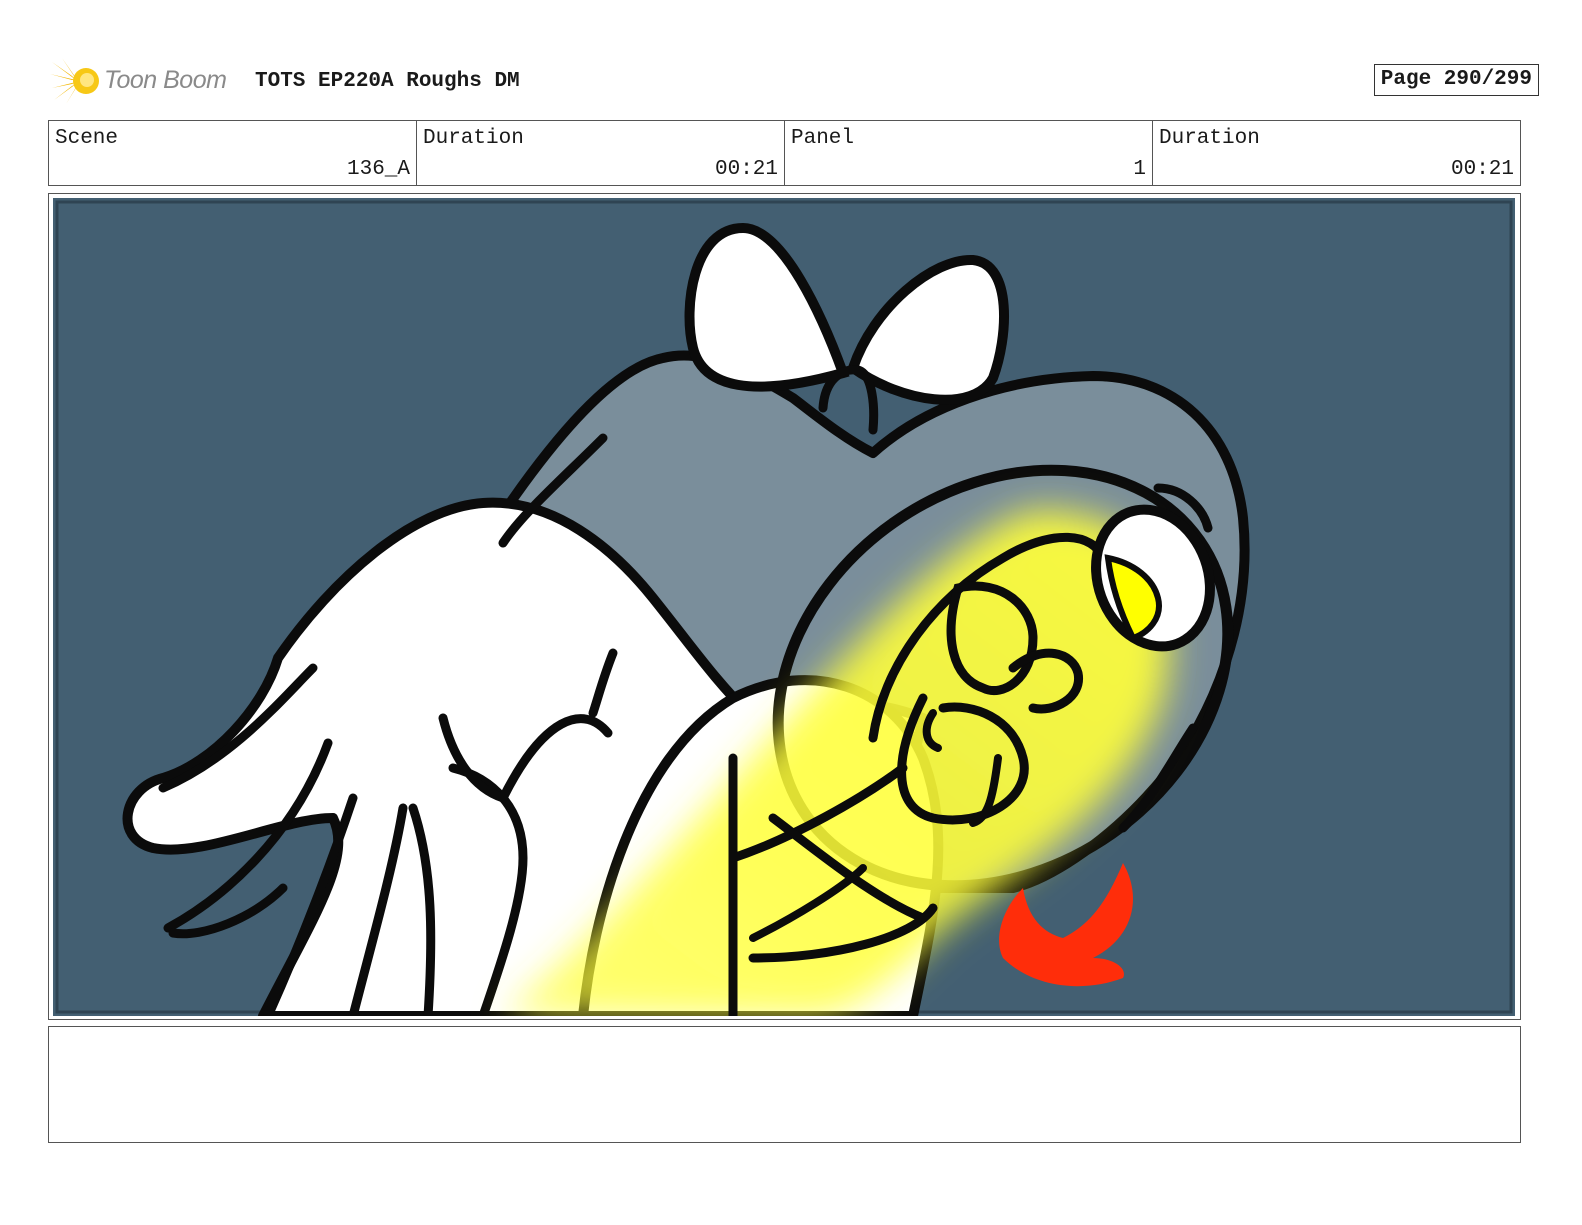 The width and height of the screenshot is (1582, 1225). What do you see at coordinates (1209, 138) in the screenshot?
I see `panel-duration-label: Duration` at bounding box center [1209, 138].